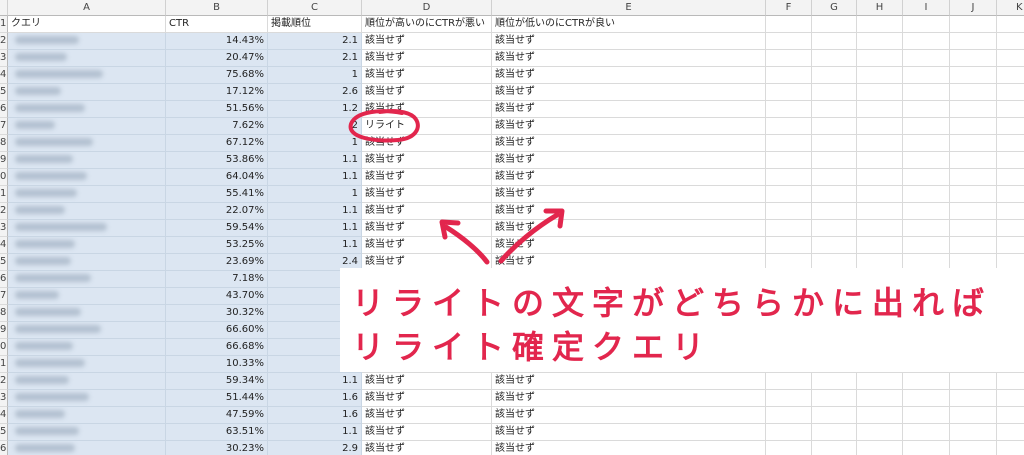  Describe the element at coordinates (217, 330) in the screenshot. I see `cell-B19: 66.60%` at that location.